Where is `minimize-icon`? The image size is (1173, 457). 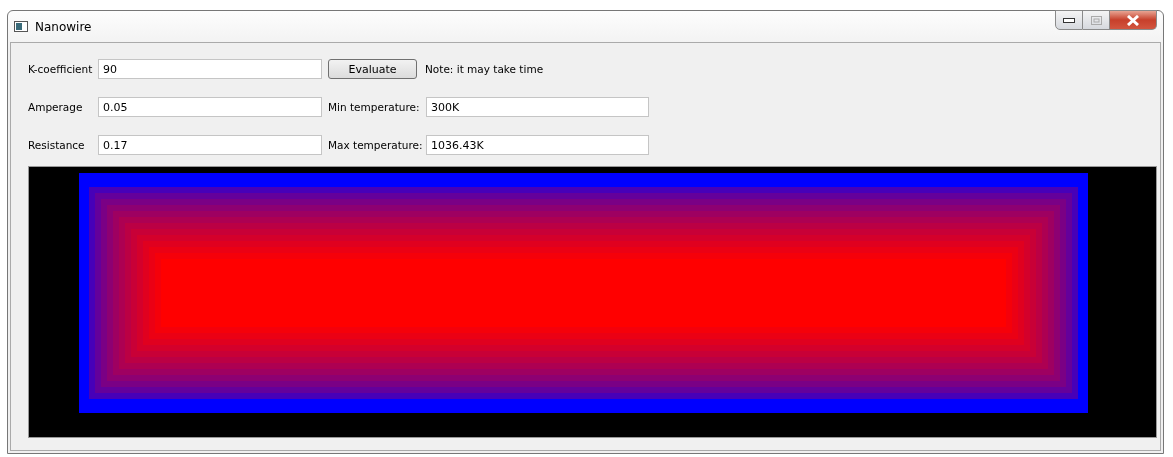 minimize-icon is located at coordinates (1069, 20).